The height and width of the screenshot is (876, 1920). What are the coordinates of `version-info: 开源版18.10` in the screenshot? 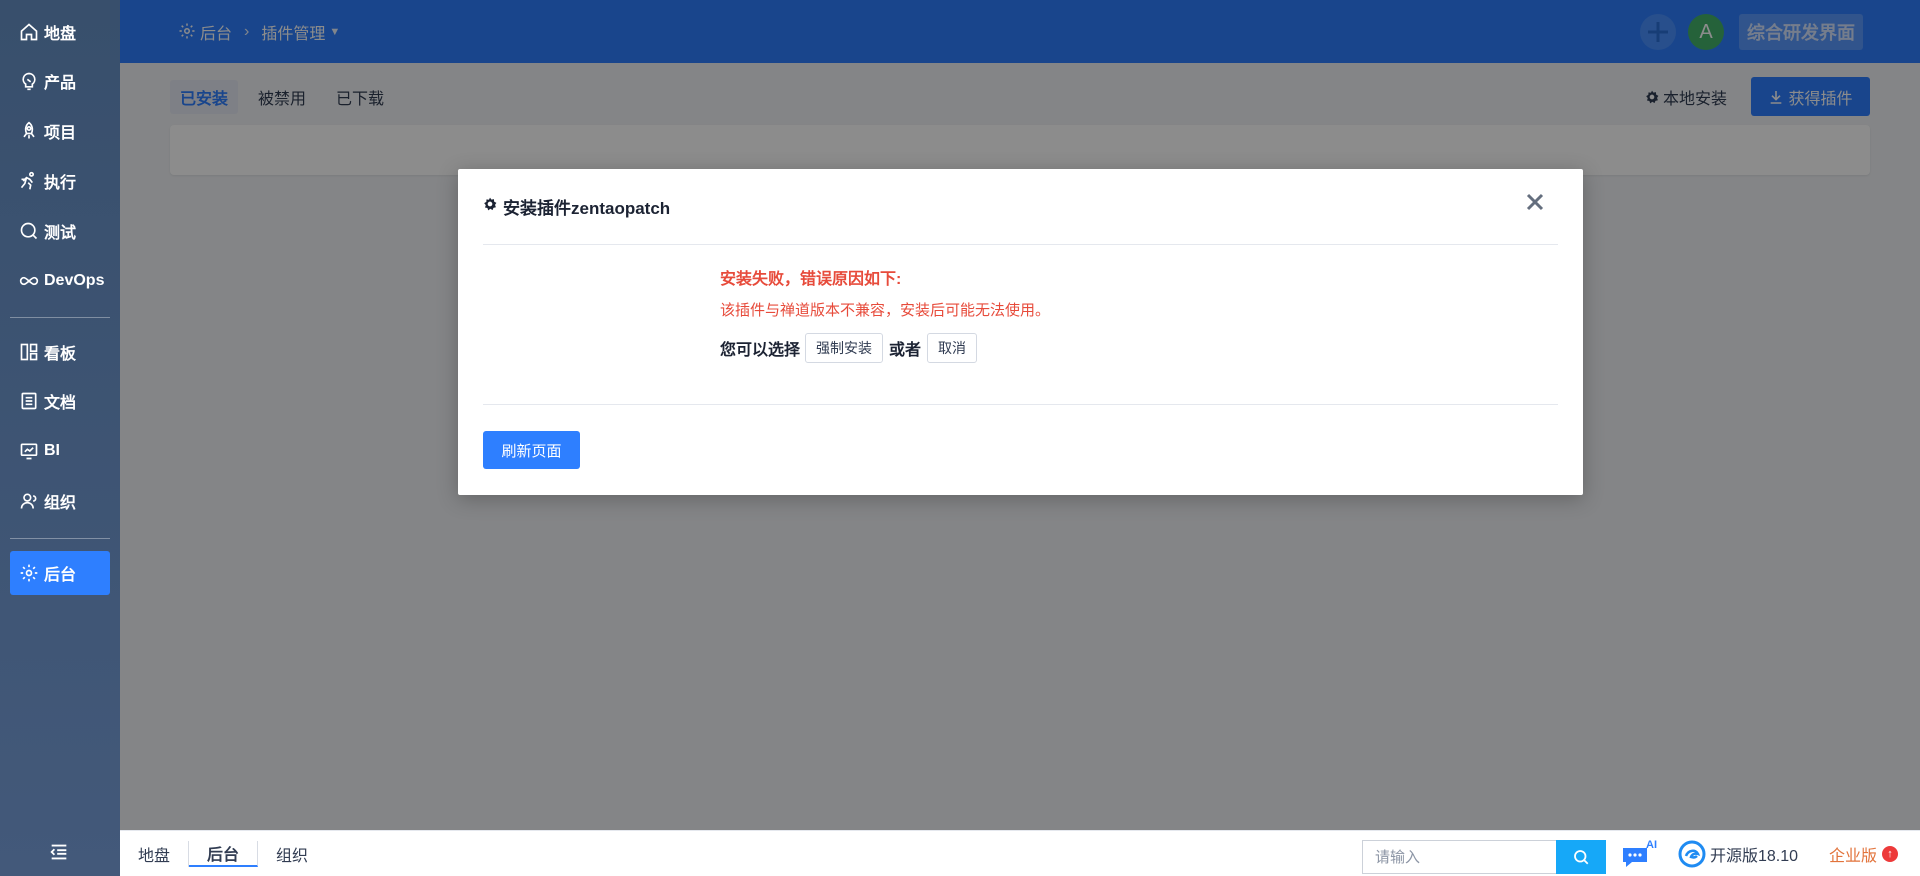 It's located at (1738, 853).